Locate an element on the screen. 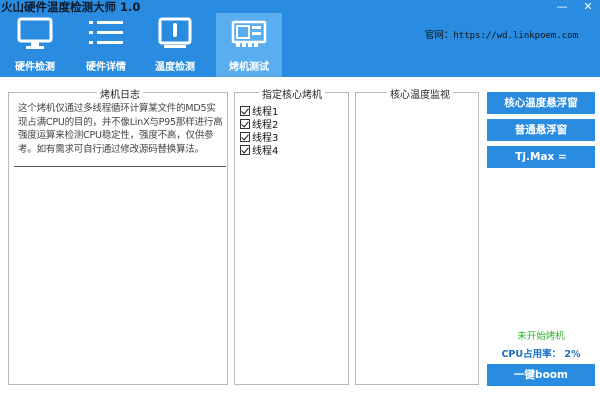 Image resolution: width=600 pixels, height=400 pixels. log-divider is located at coordinates (120, 166).